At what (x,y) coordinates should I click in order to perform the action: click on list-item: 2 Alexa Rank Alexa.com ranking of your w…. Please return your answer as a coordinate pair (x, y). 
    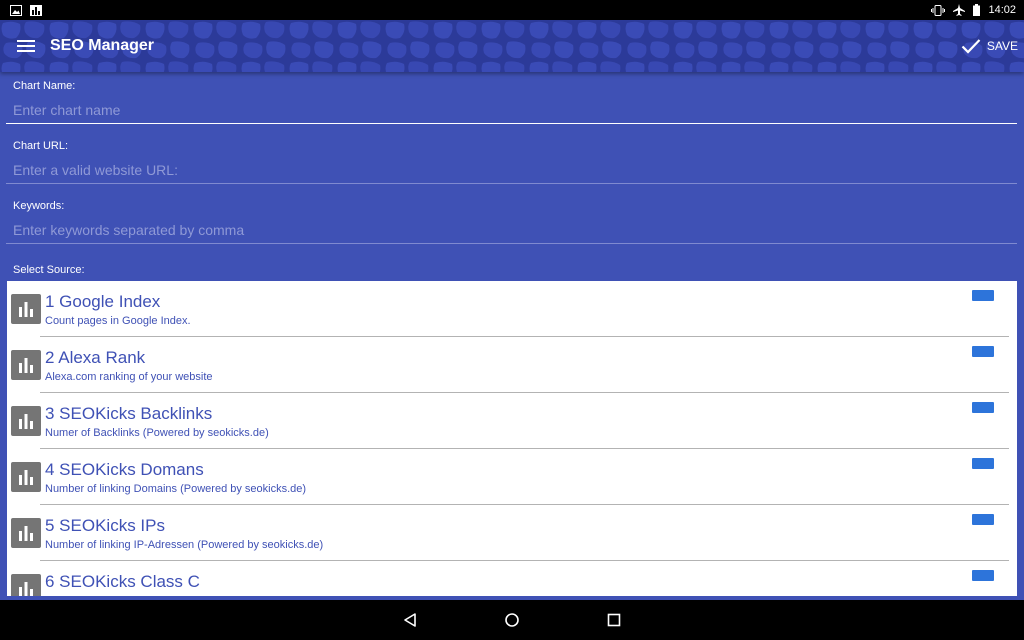
    Looking at the image, I should click on (512, 365).